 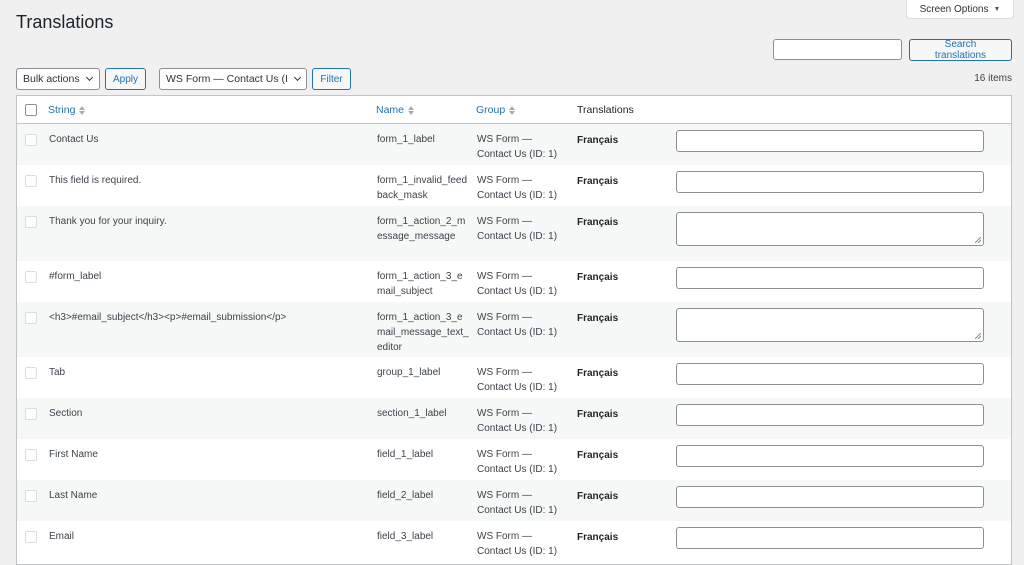 I want to click on string-cell: Last Name, so click(x=73, y=495).